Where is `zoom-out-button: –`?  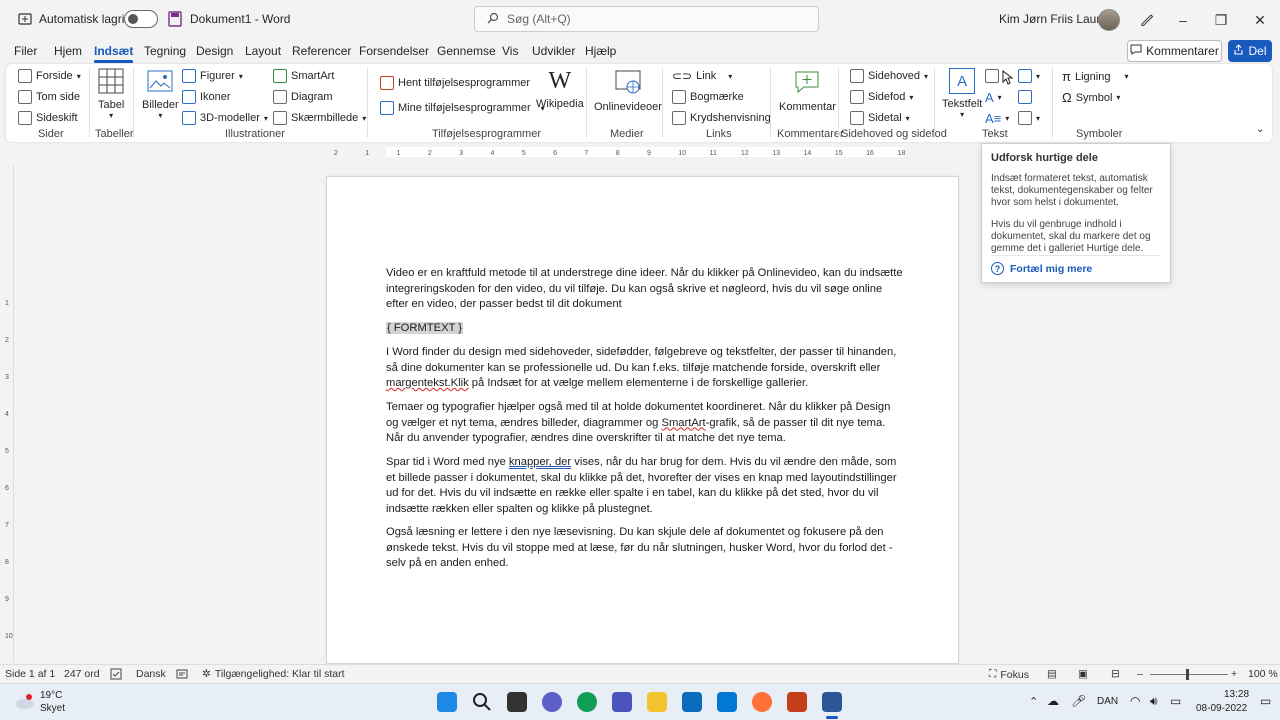 zoom-out-button: – is located at coordinates (1140, 674).